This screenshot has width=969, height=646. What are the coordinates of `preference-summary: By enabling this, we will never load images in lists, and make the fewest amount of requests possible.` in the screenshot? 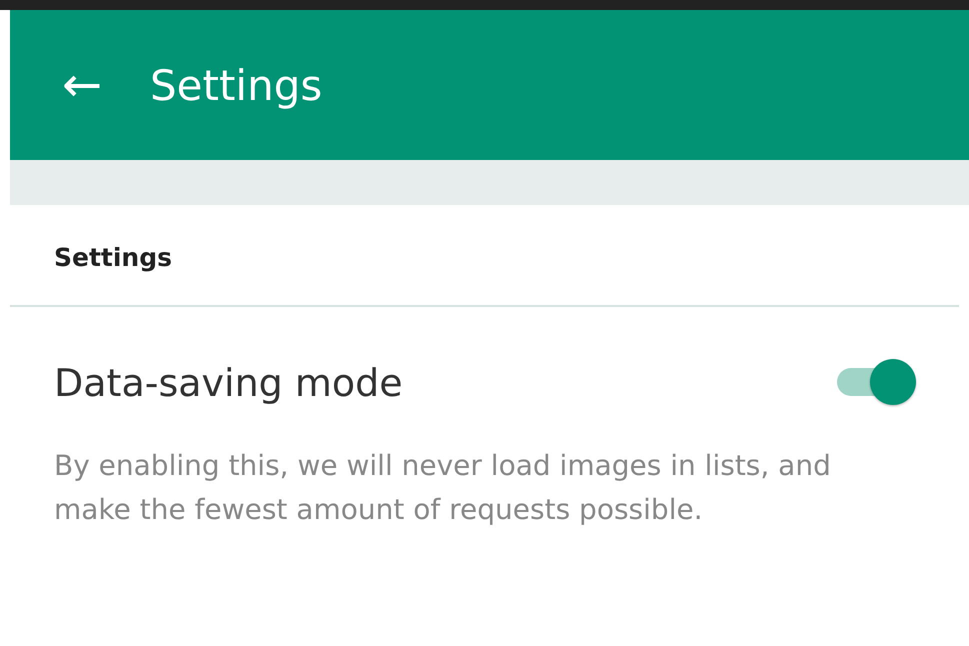 It's located at (443, 488).